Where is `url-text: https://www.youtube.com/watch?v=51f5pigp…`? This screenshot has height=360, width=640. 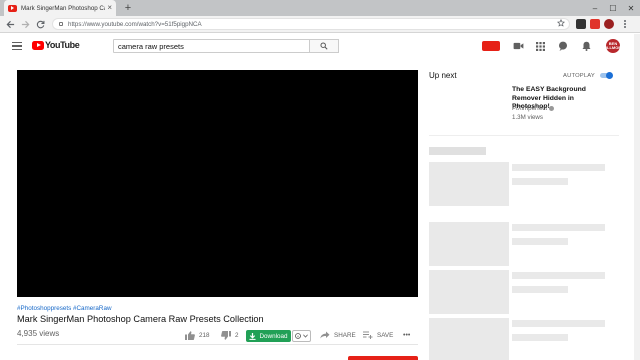 url-text: https://www.youtube.com/watch?v=51f5pigp… is located at coordinates (135, 24).